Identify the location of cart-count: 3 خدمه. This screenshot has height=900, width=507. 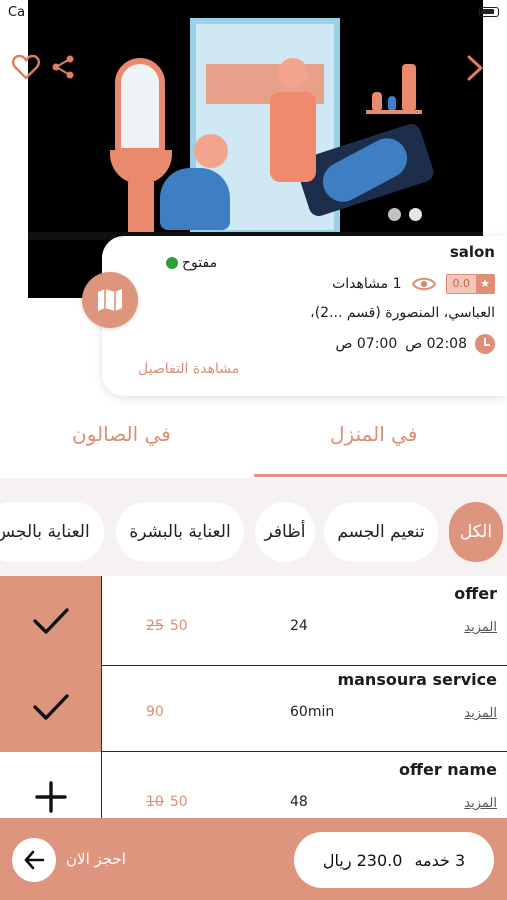
(440, 860).